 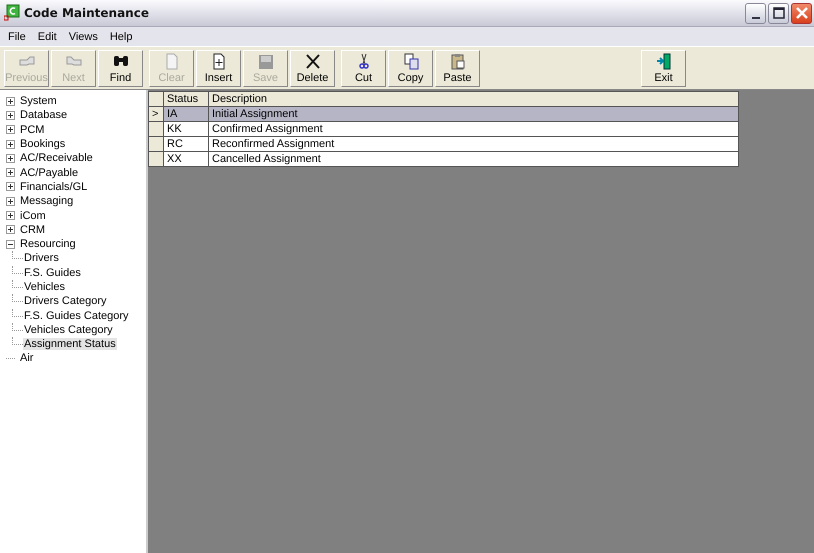 I want to click on tree-item: Vehicles Category, so click(x=68, y=330).